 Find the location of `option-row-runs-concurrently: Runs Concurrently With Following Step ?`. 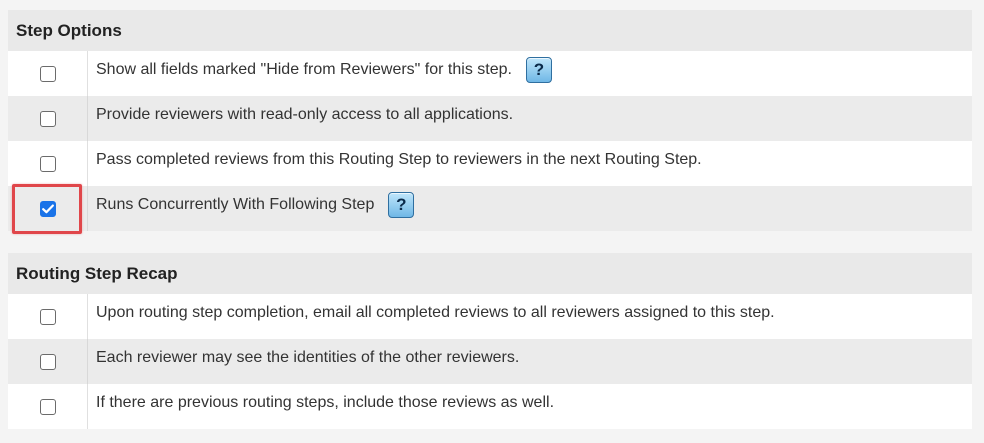

option-row-runs-concurrently: Runs Concurrently With Following Step ? is located at coordinates (490, 209).